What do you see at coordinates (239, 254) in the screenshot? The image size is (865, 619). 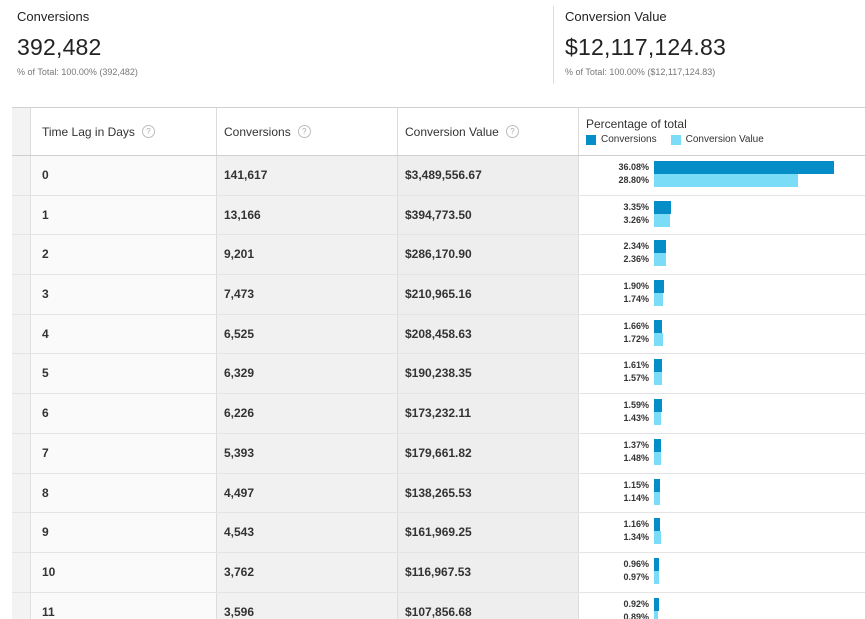 I see `cell-conversions: 9,201` at bounding box center [239, 254].